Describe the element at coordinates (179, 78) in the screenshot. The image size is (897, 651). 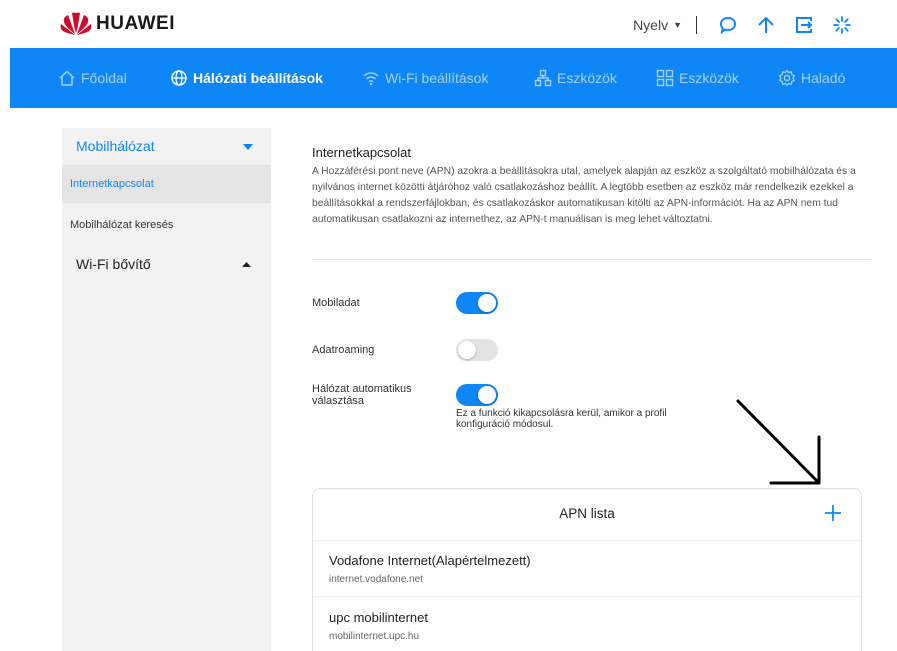
I see `globe-icon` at that location.